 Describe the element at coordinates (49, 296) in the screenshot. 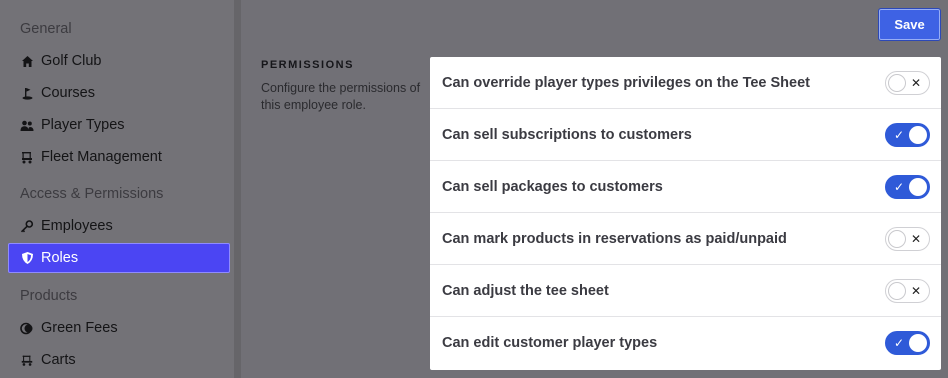

I see `section-title-products: Products` at that location.